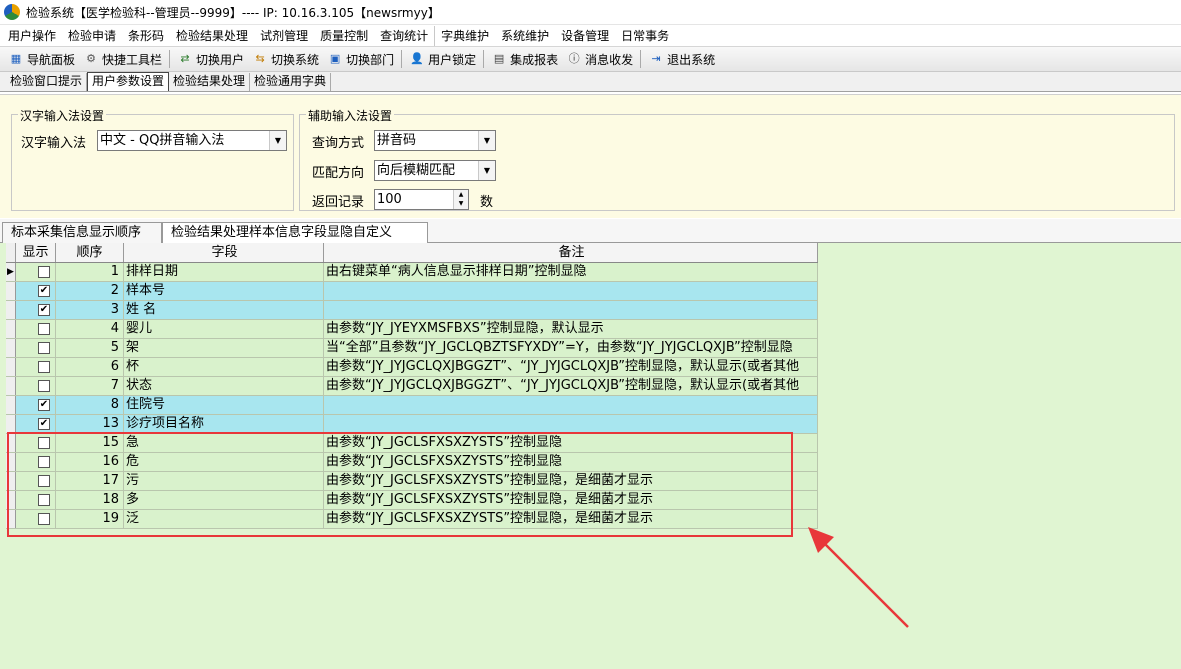  I want to click on order-cell: 17, so click(90, 481).